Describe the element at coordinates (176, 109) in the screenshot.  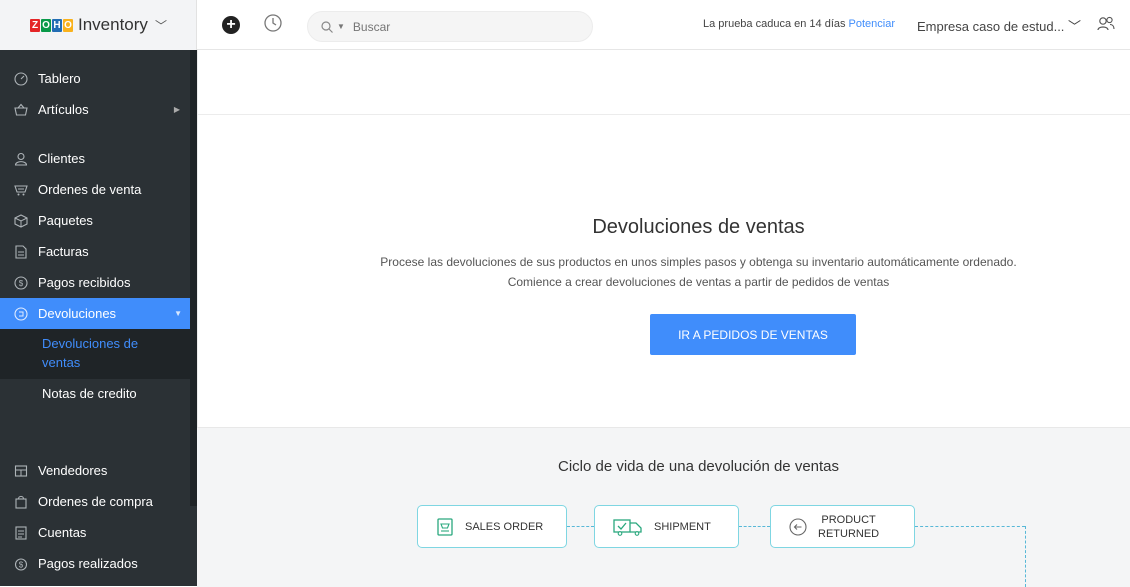
I see `caret-right-icon: ▶` at that location.